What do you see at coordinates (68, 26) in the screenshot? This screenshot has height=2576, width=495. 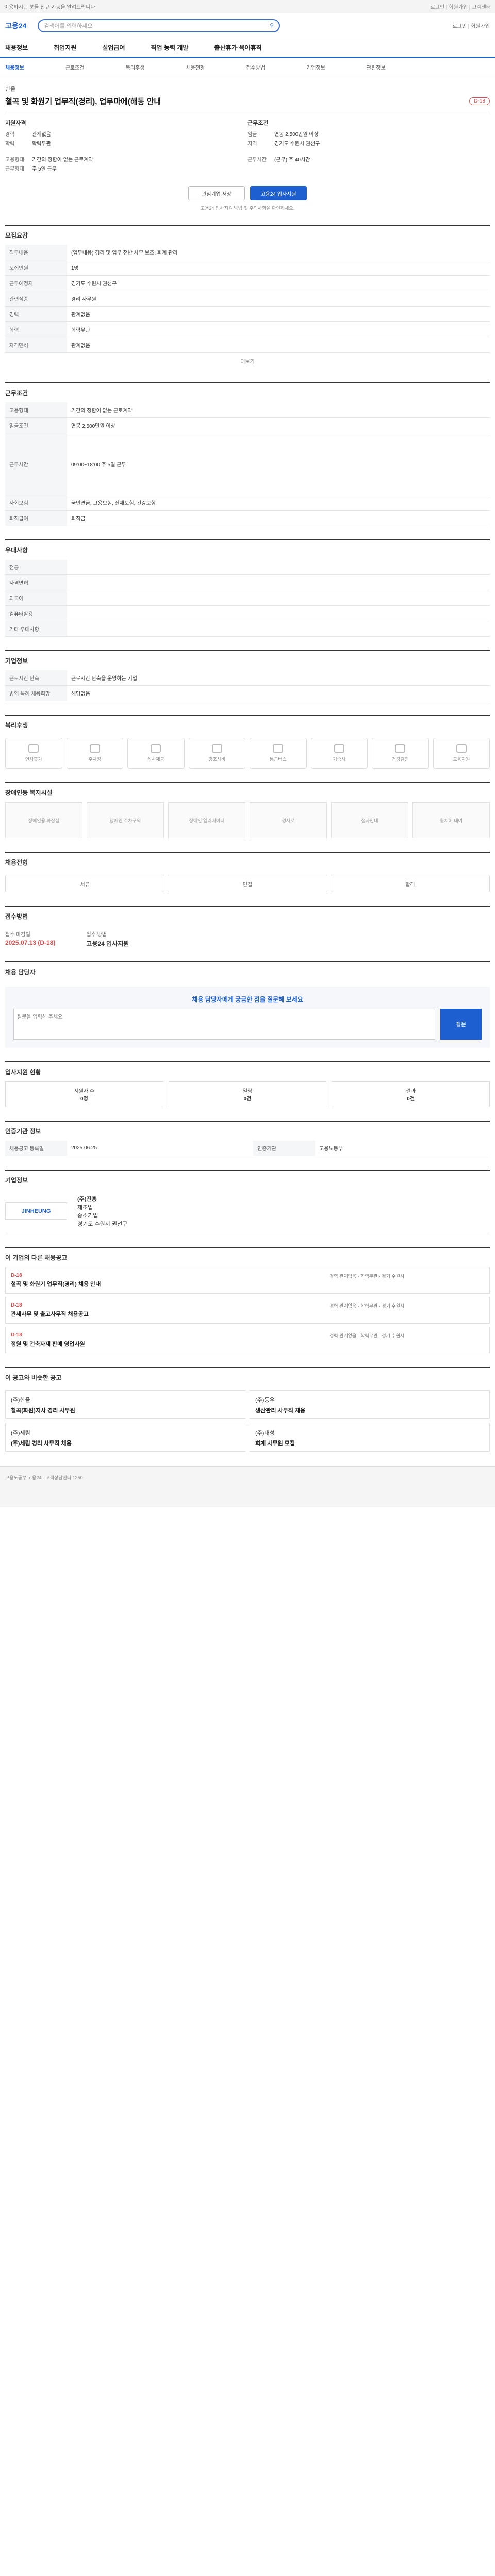 I see `search-placeholder: 검색어를 입력하세요` at bounding box center [68, 26].